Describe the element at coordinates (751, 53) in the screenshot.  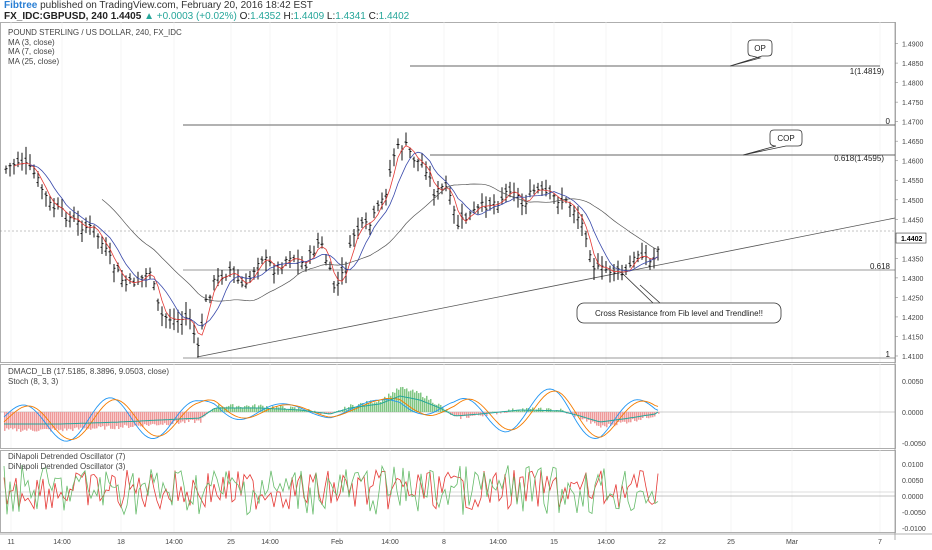
I see `op-callout: OP` at that location.